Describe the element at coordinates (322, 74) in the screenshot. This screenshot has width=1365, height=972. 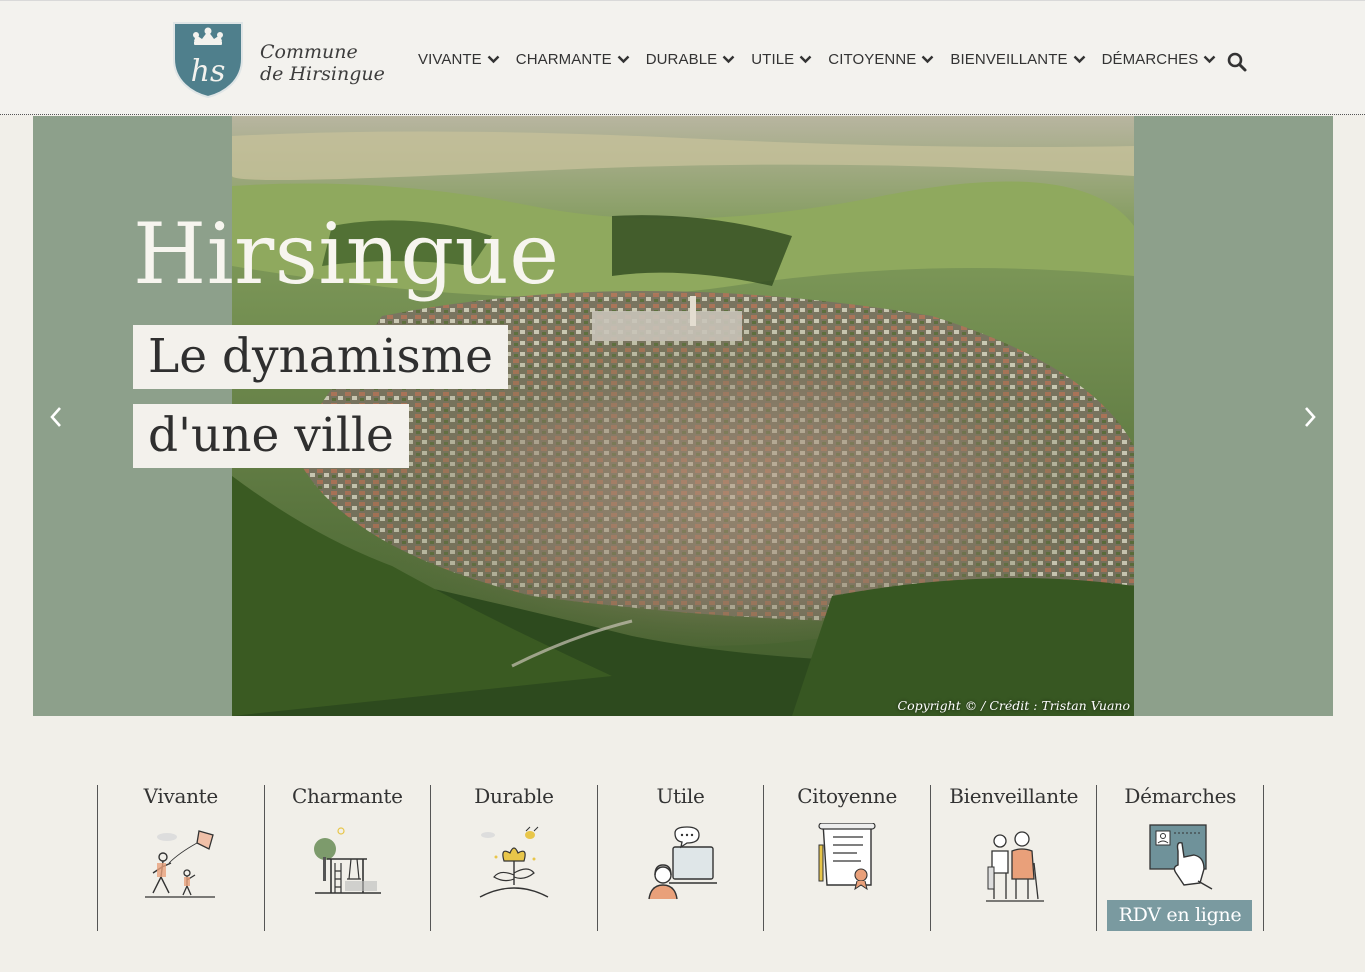
I see `site-name-line2: de Hirsingue` at that location.